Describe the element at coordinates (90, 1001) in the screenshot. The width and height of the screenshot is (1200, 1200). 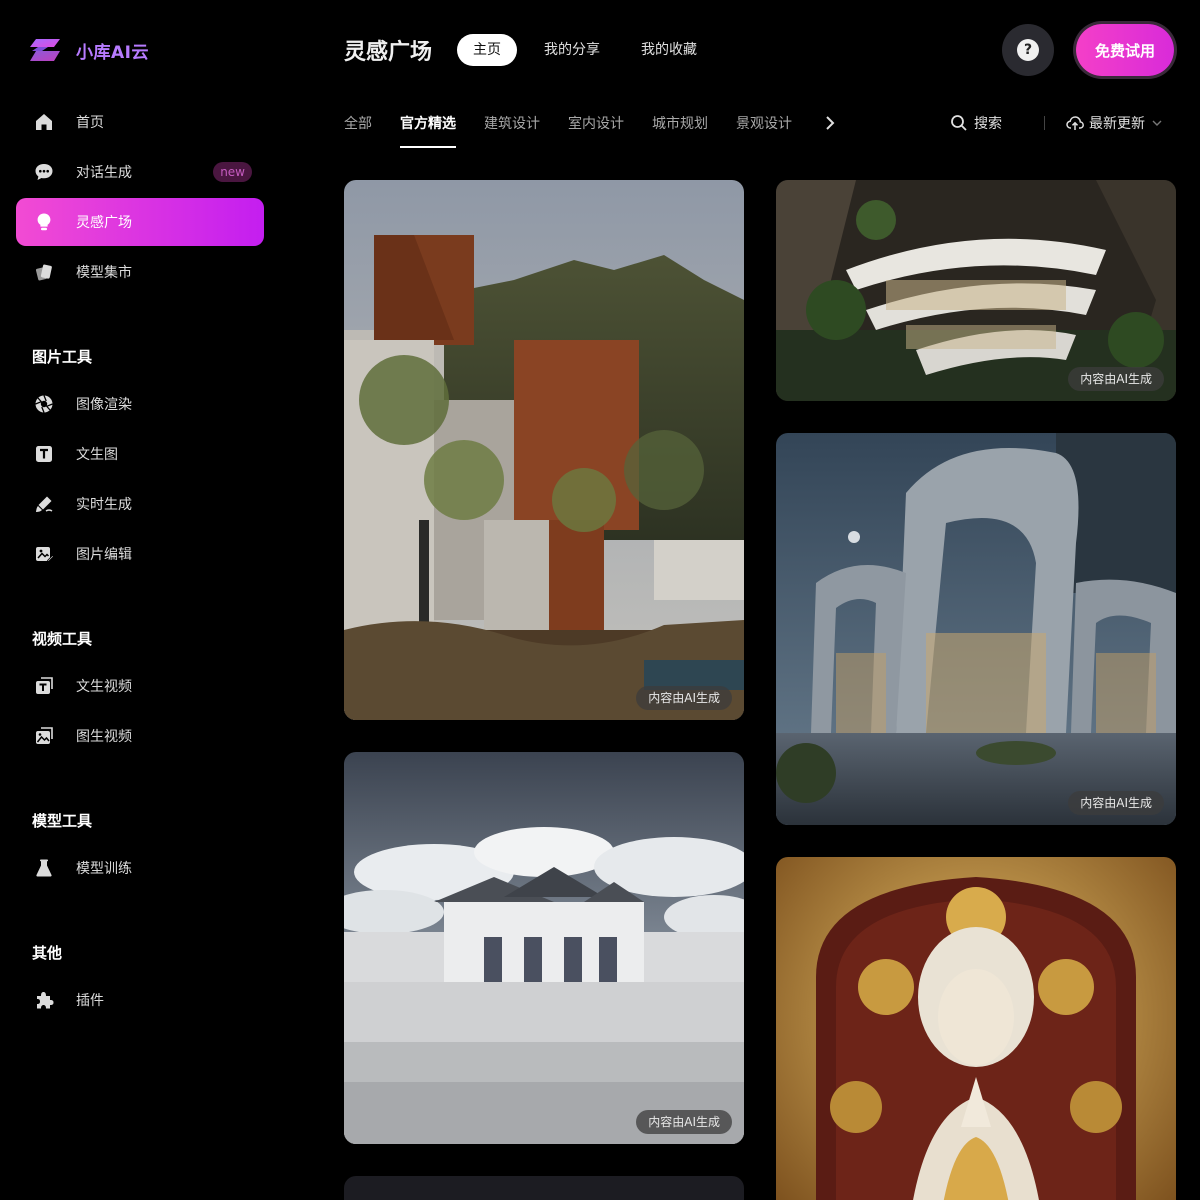
I see `nav-label: 插件` at that location.